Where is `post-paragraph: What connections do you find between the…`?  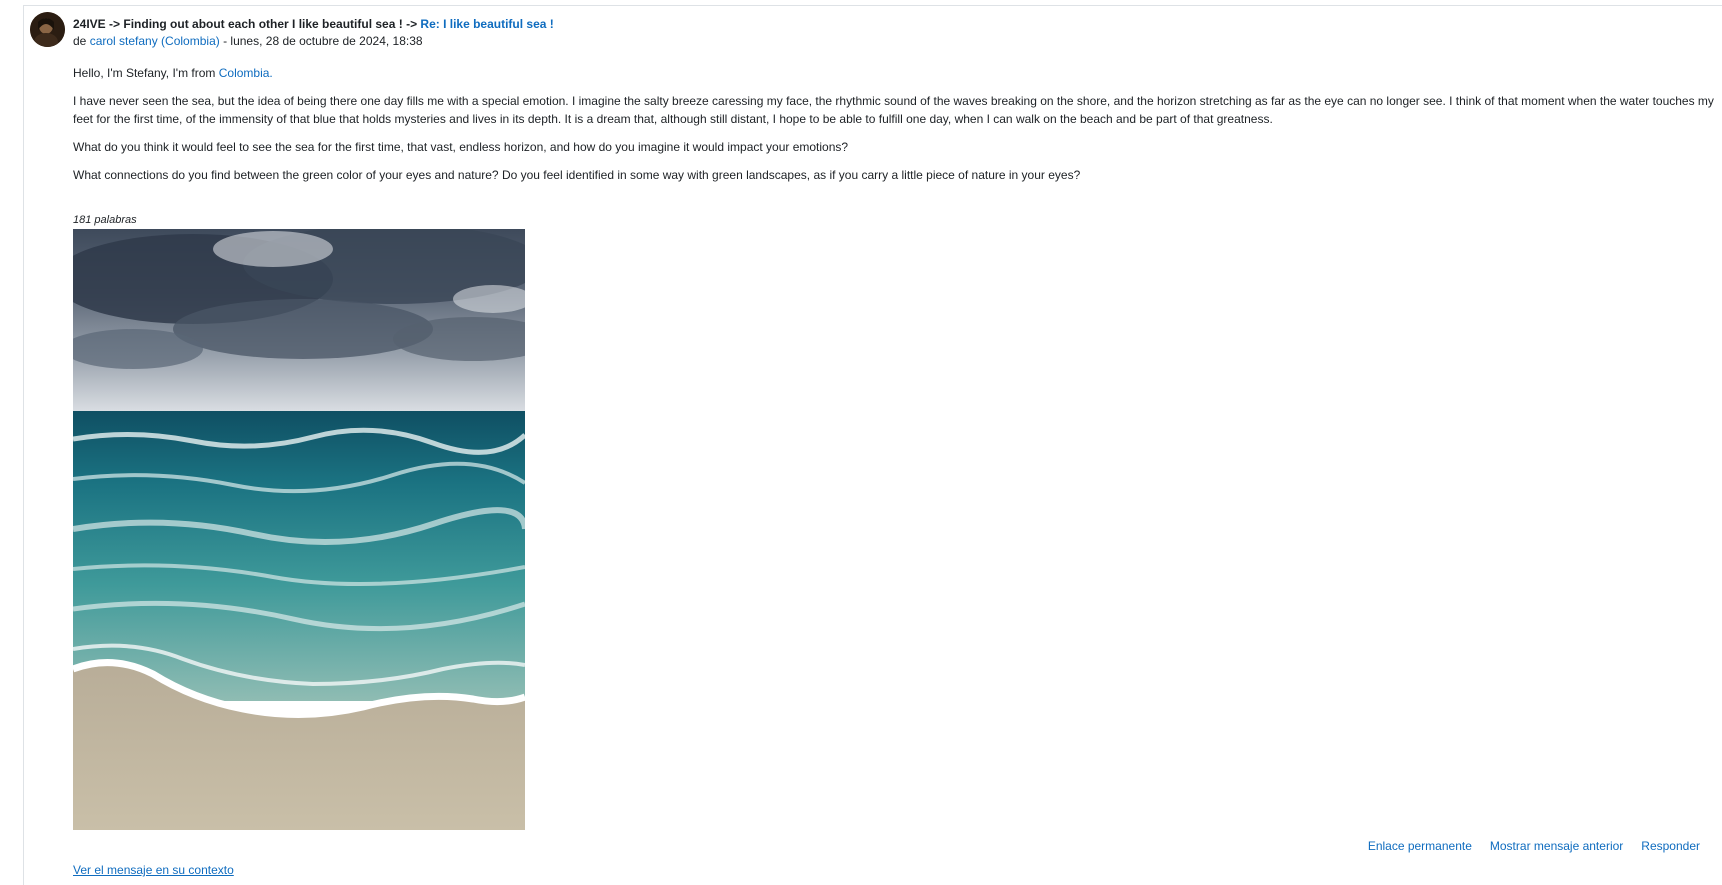 post-paragraph: What connections do you find between the… is located at coordinates (577, 175).